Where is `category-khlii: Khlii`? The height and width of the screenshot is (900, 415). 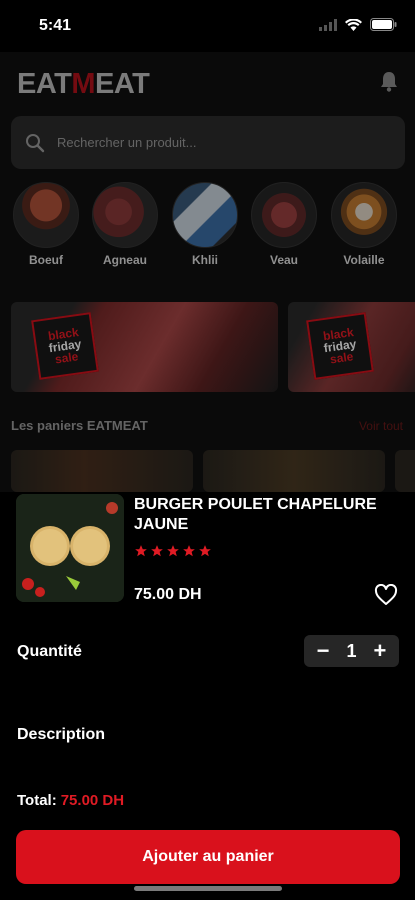 category-khlii: Khlii is located at coordinates (205, 224).